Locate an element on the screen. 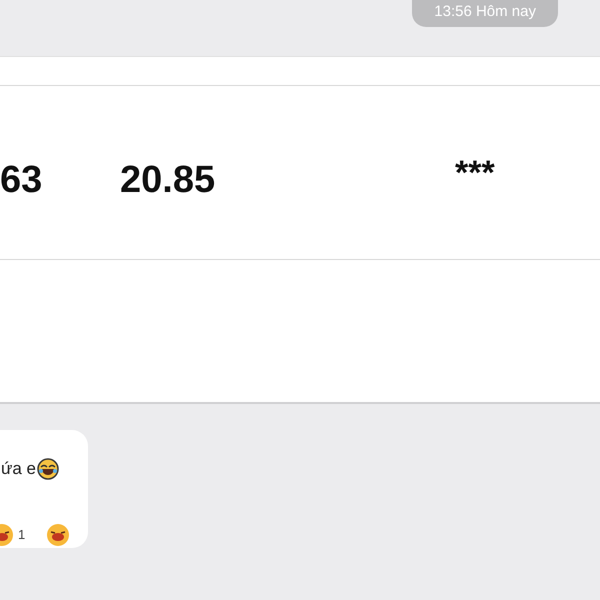 Image resolution: width=600 pixels, height=600 pixels. laughing-emoji-icon is located at coordinates (48, 469).